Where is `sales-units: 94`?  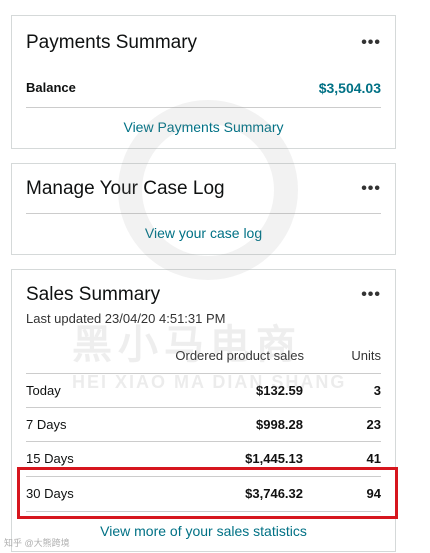
sales-units: 94 is located at coordinates (373, 493).